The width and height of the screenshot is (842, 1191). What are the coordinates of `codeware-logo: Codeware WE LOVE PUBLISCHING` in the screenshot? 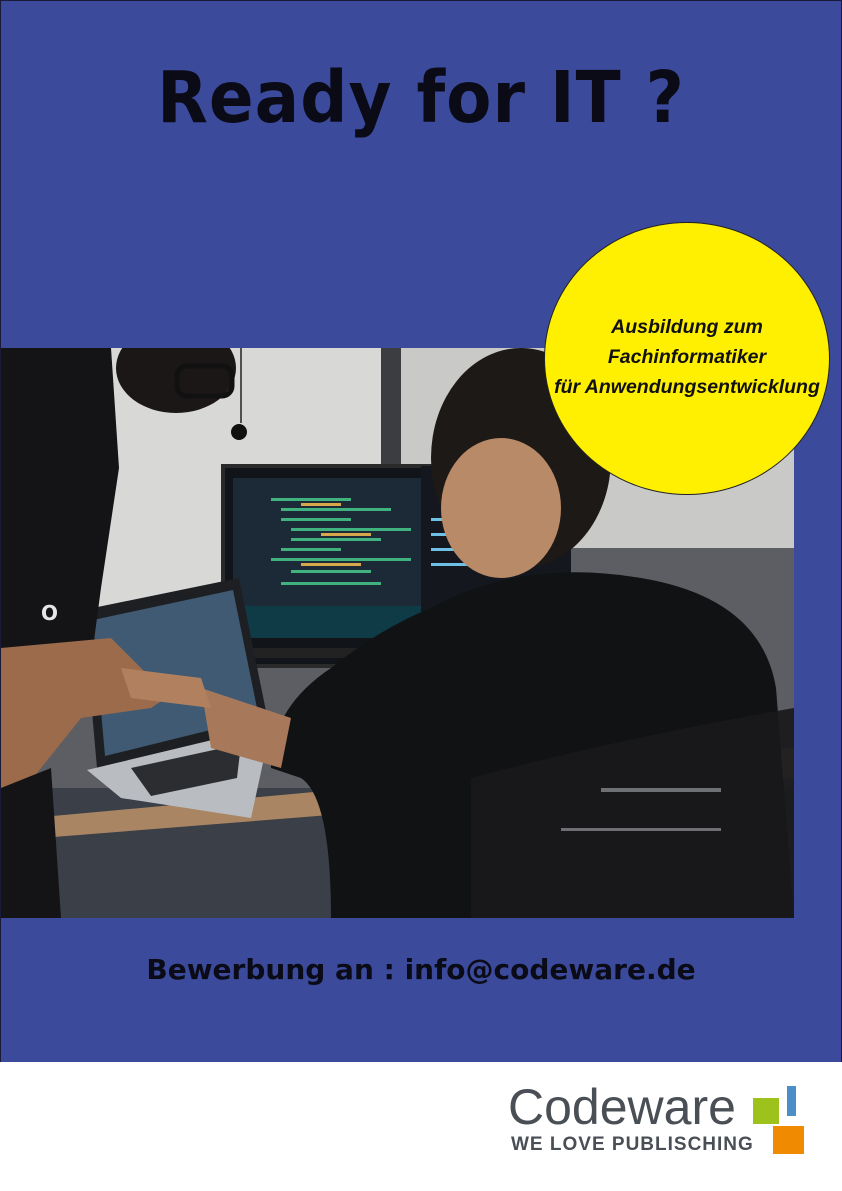 It's located at (663, 1123).